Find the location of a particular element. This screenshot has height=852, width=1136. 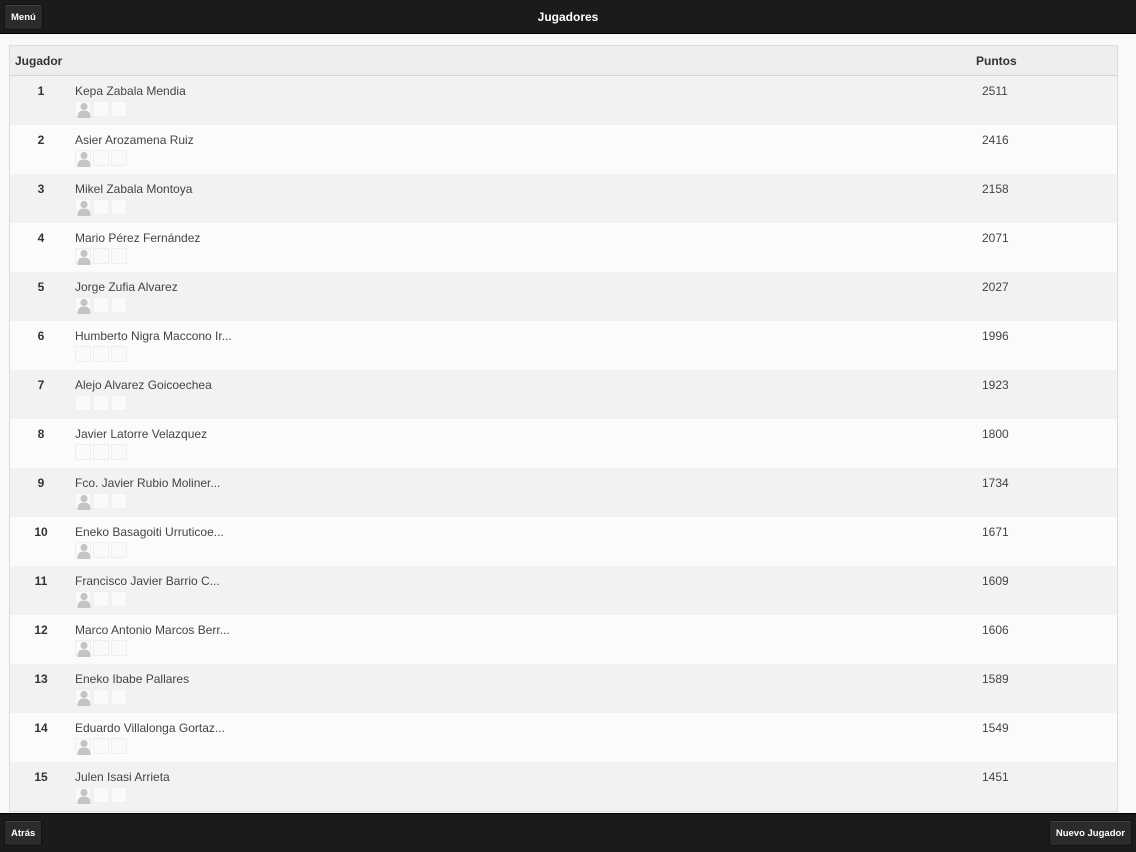

table-row: 10 Eneko Basagoiti Urruticoe... 1671 is located at coordinates (563, 541).